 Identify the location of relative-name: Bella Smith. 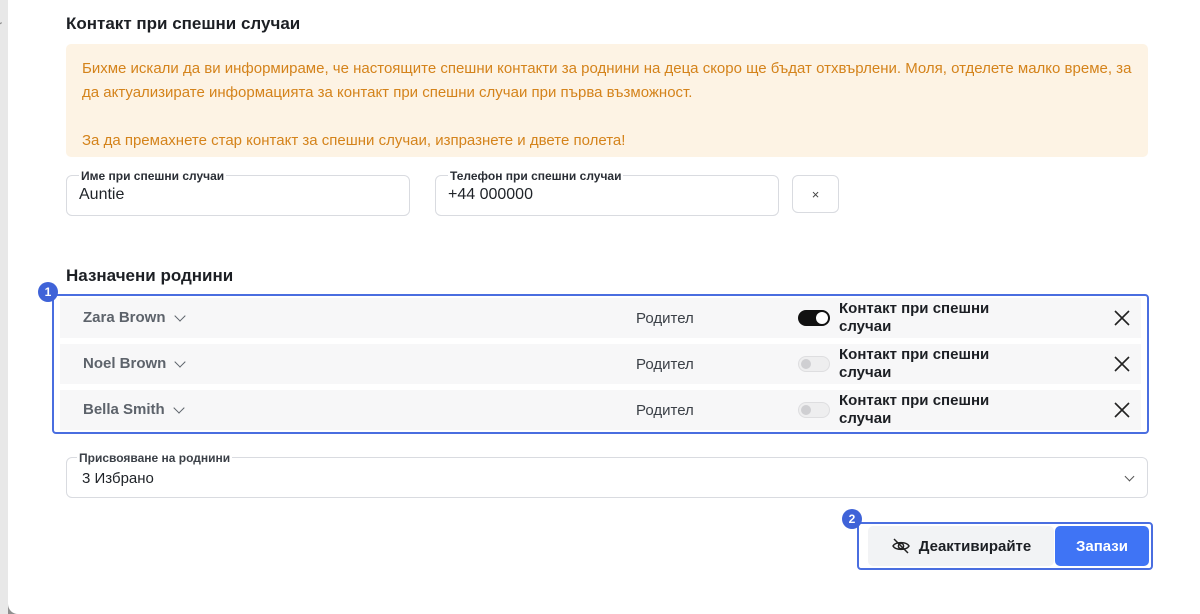
(124, 409).